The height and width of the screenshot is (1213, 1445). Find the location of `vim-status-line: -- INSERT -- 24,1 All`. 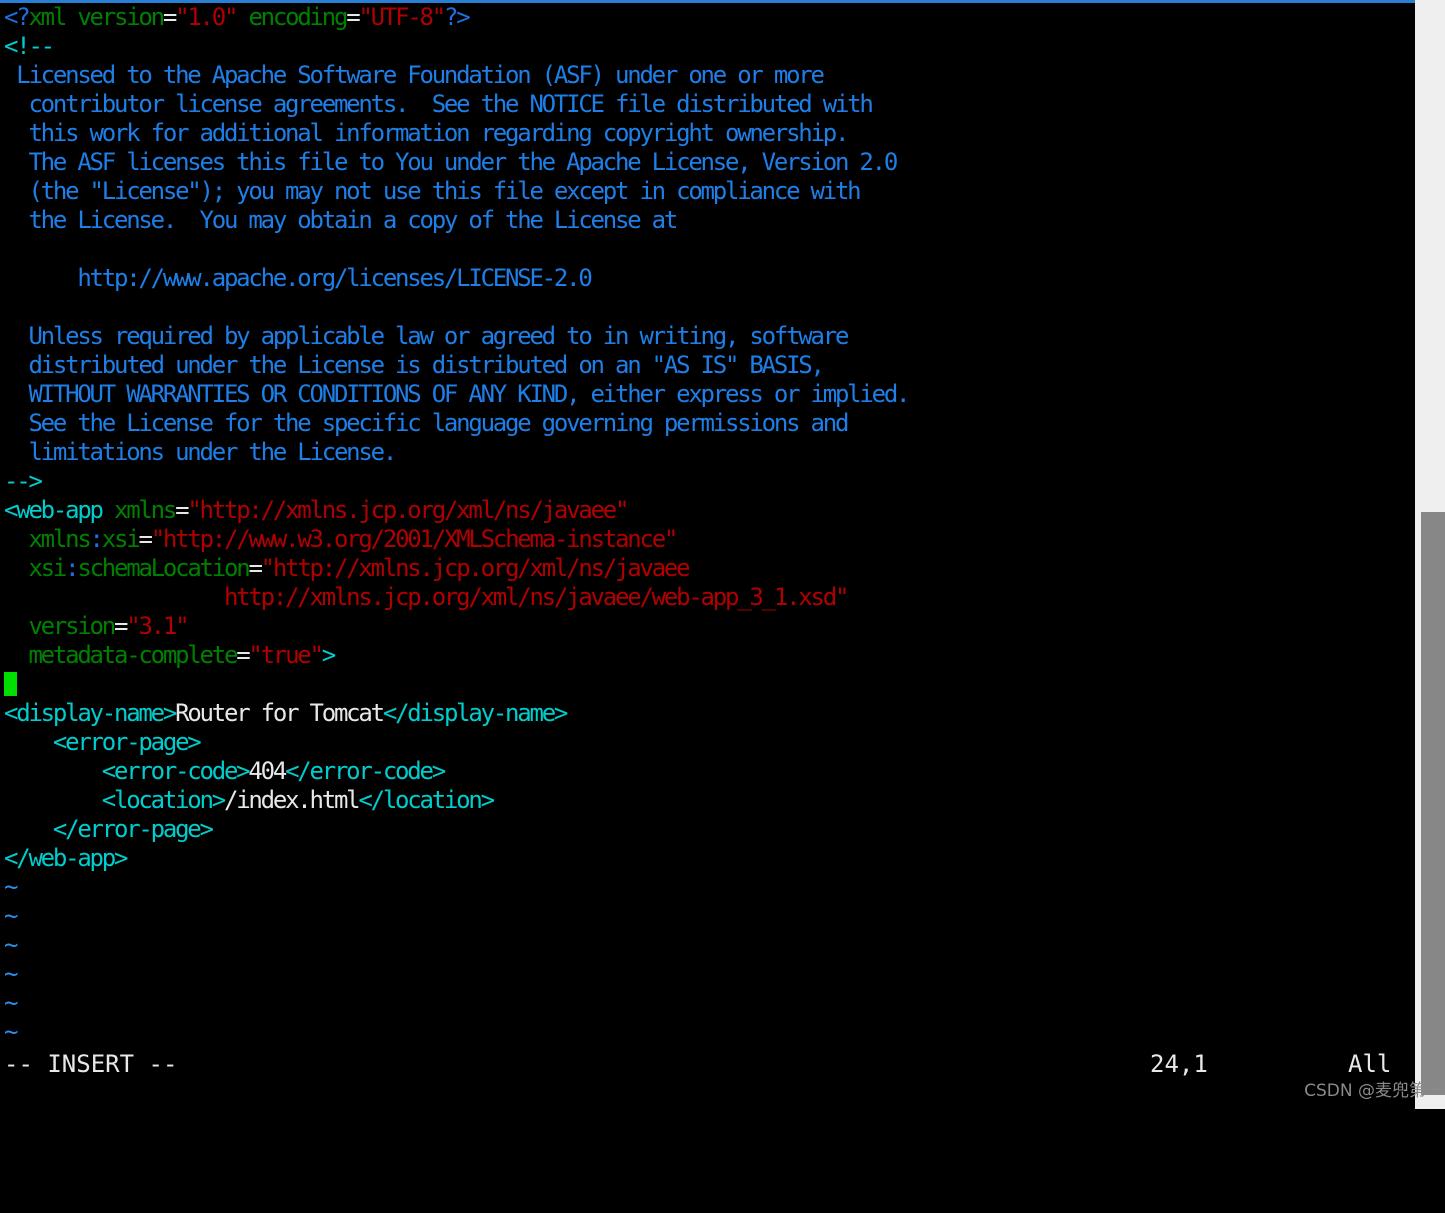

vim-status-line: -- INSERT -- 24,1 All is located at coordinates (707, 1064).